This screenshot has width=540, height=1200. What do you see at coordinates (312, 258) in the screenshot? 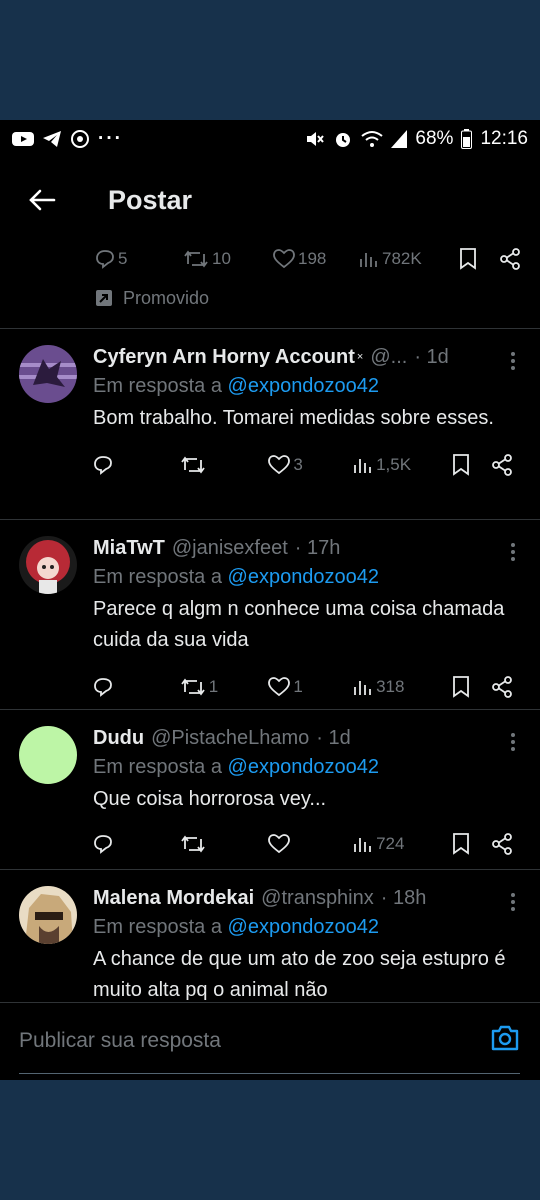
I see `like-count: 198` at bounding box center [312, 258].